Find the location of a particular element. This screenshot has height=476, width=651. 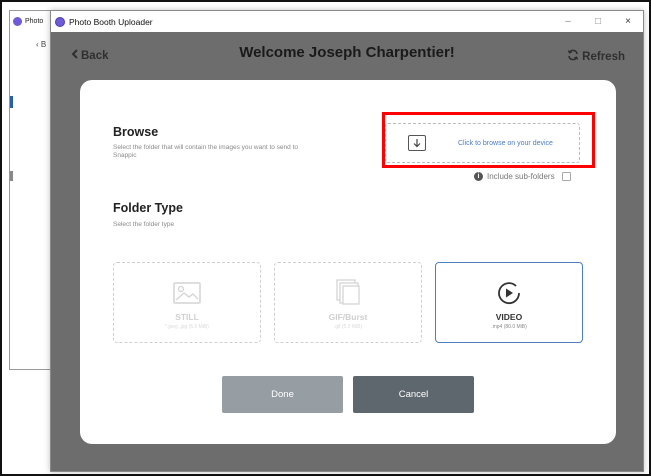

include-subfolders-option: i Include sub-folders is located at coordinates (522, 176).